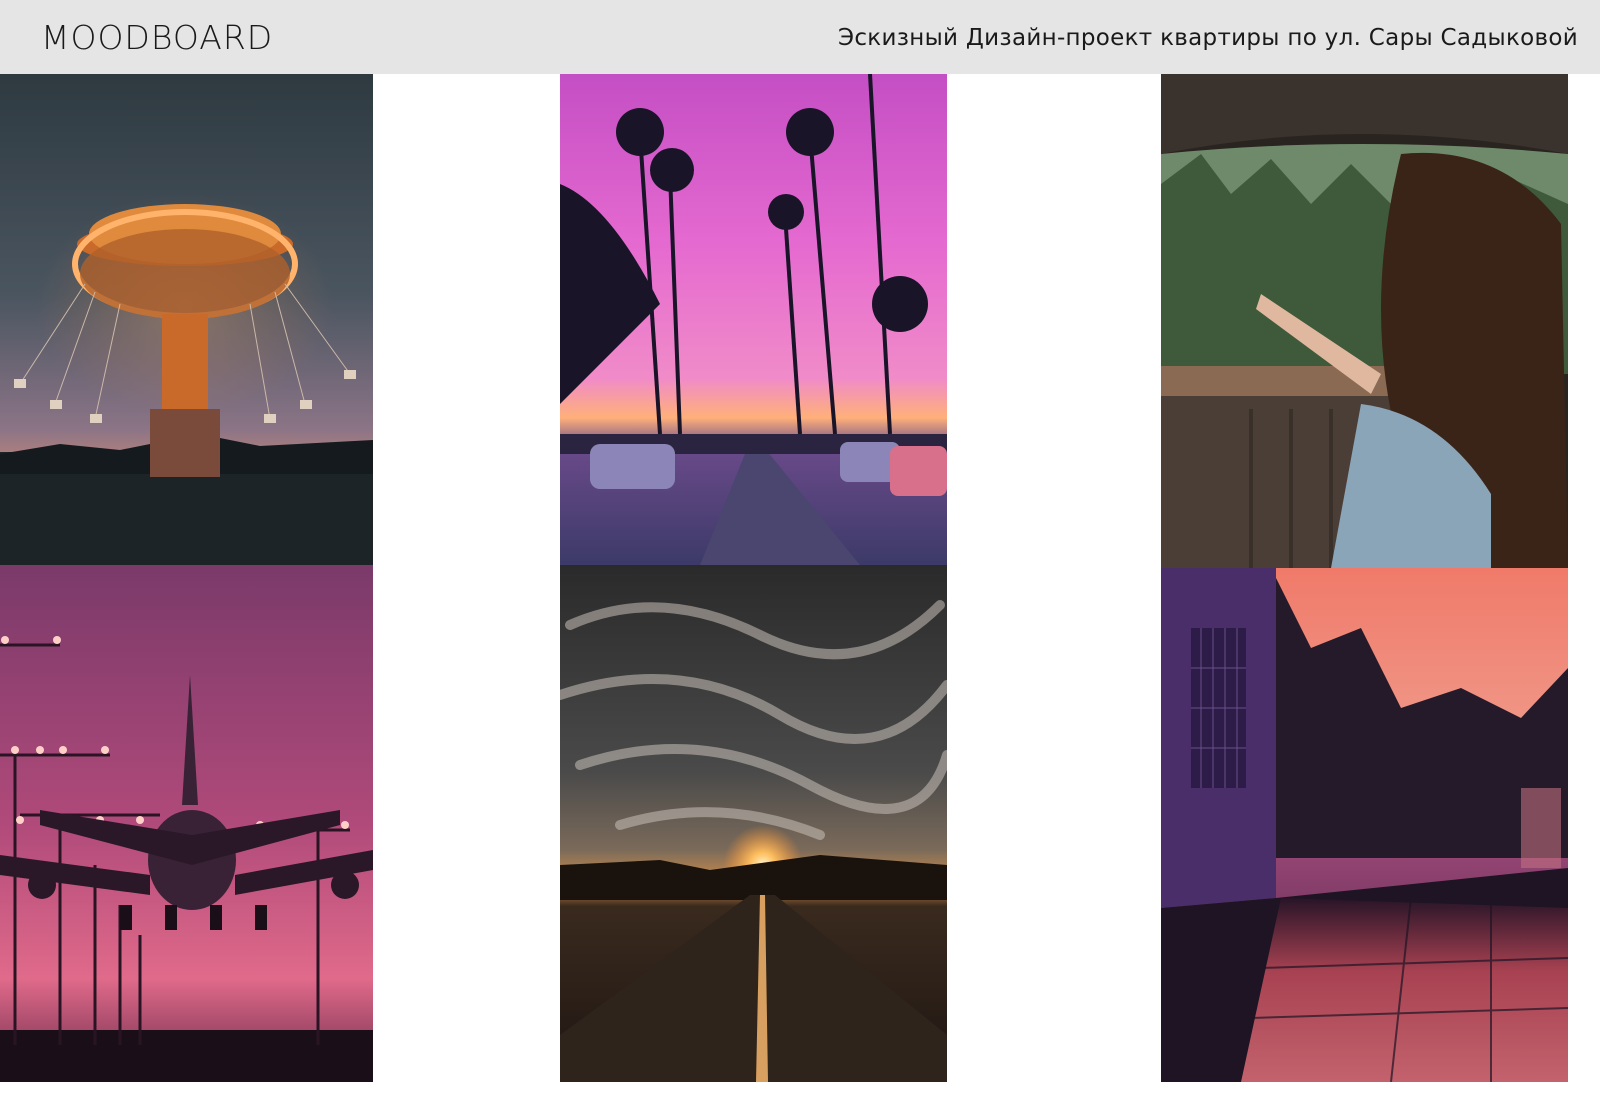 The width and height of the screenshot is (1600, 1104). What do you see at coordinates (157, 37) in the screenshot?
I see `moodboard-title: MOODBOARD` at bounding box center [157, 37].